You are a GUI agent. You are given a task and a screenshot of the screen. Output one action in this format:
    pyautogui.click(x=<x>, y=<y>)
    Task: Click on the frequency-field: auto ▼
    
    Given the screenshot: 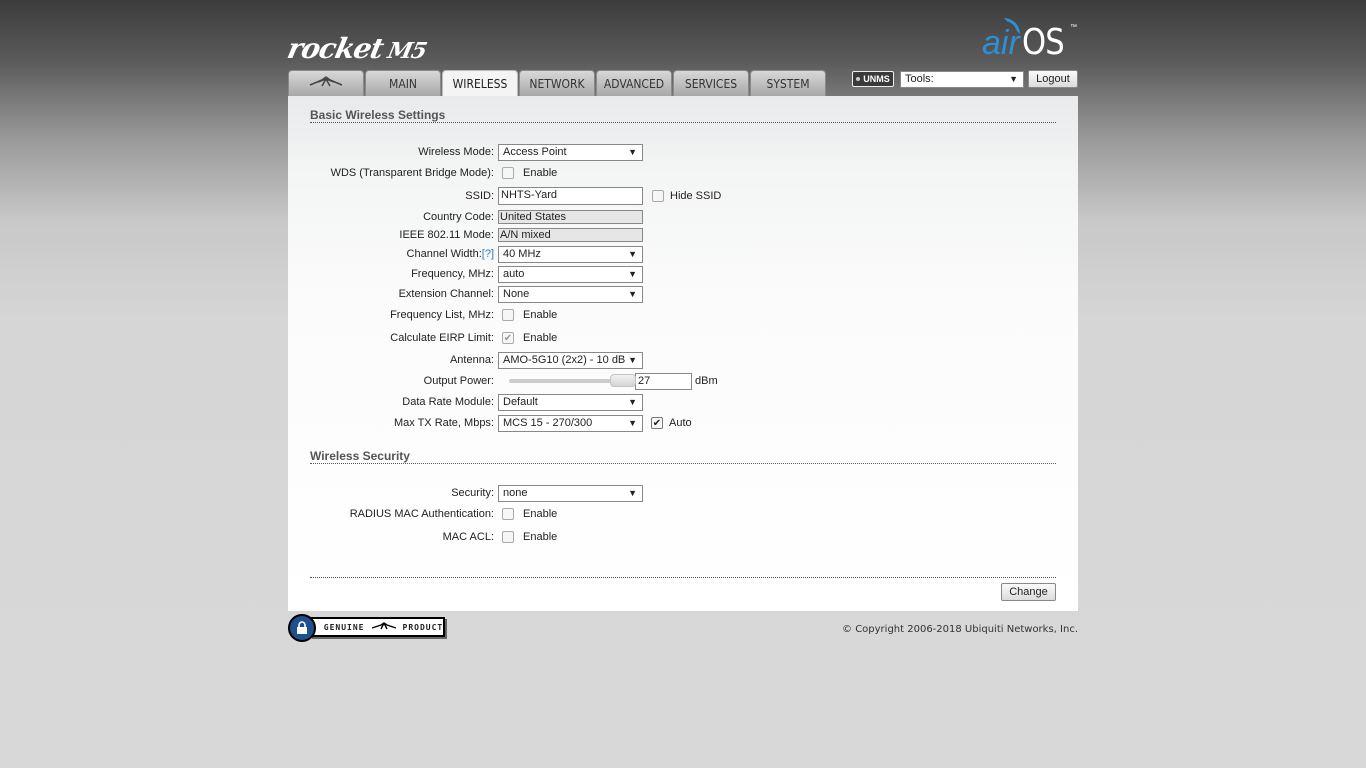 What is the action you would take?
    pyautogui.click(x=570, y=274)
    